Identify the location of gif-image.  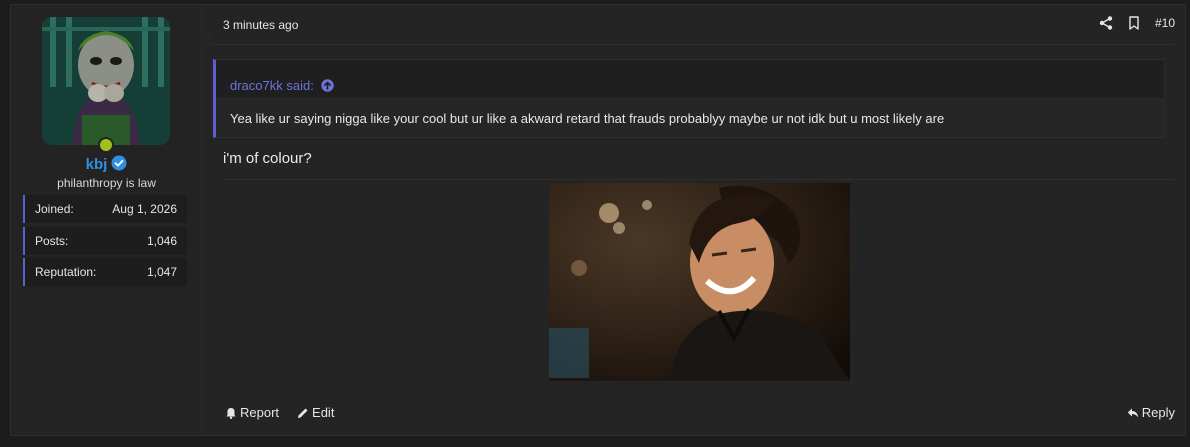
(699, 282).